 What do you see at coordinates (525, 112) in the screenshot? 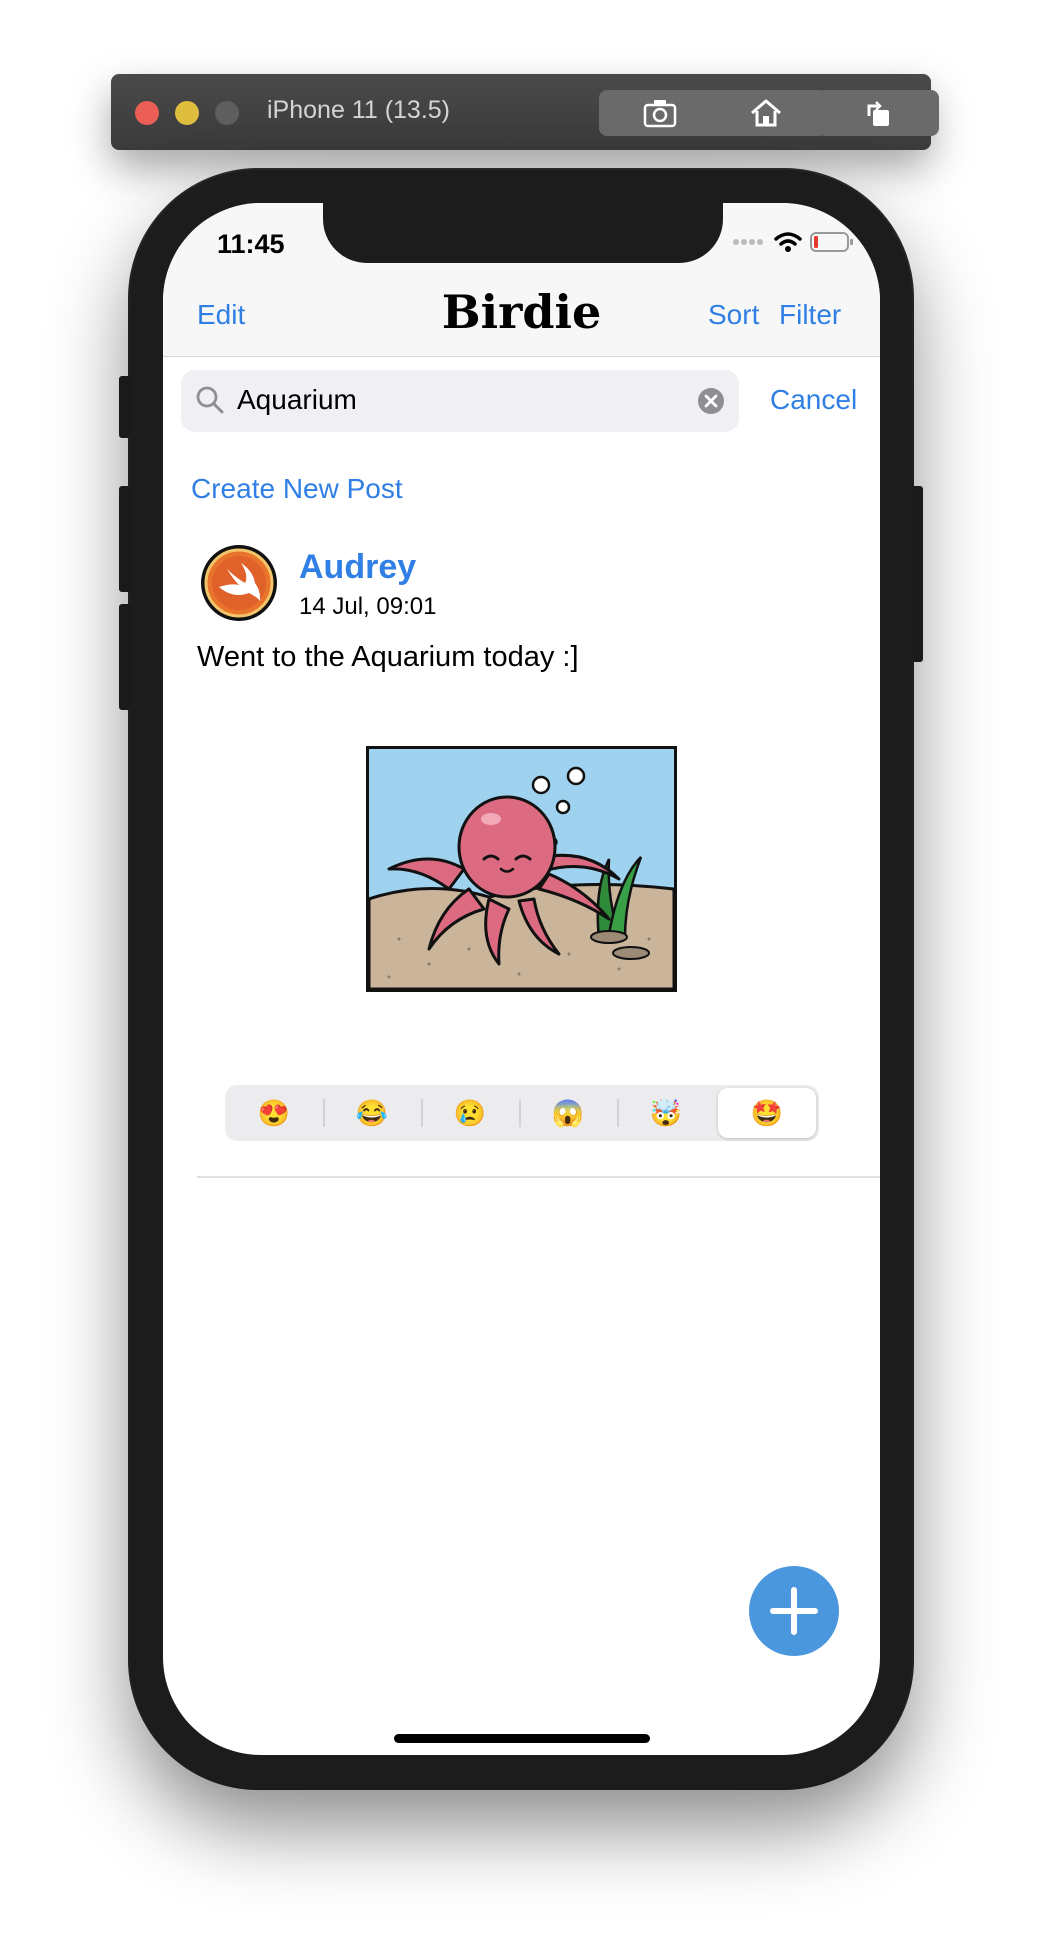
I see `simulator-toolbar: iPhone 11 (13.5)` at bounding box center [525, 112].